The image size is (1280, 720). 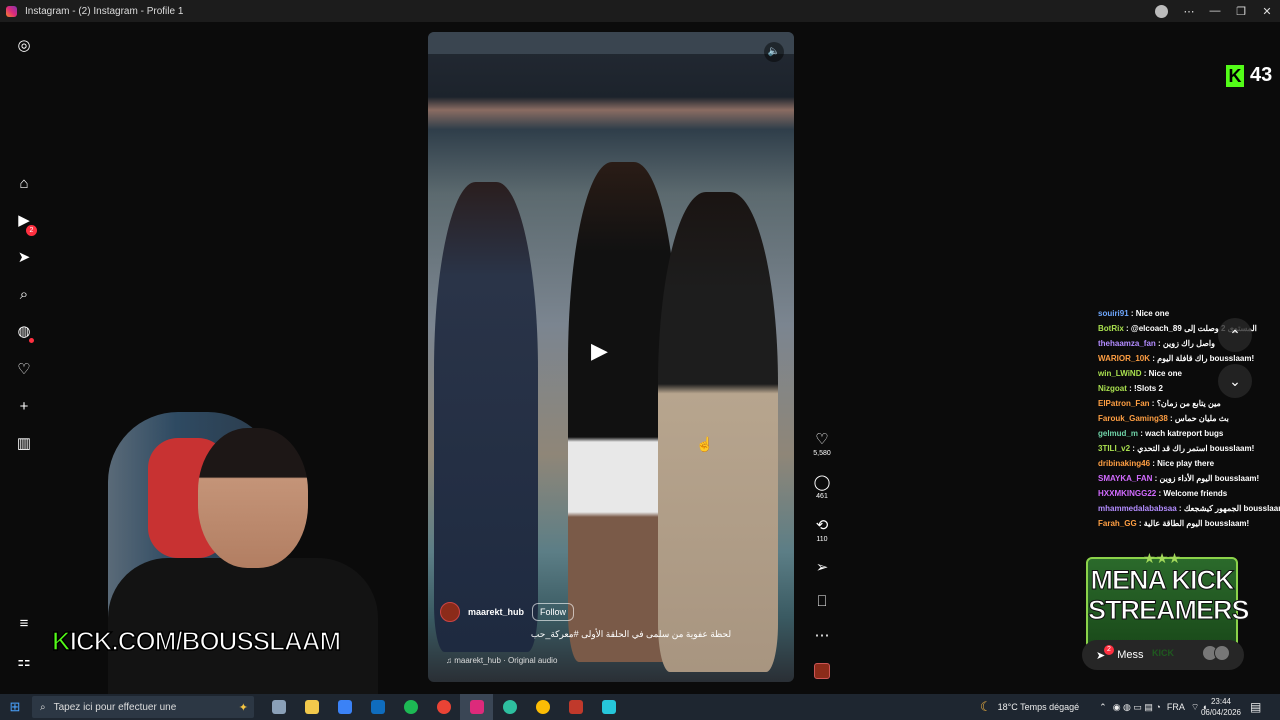 I want to click on chat-text: Nice one, so click(x=1165, y=373).